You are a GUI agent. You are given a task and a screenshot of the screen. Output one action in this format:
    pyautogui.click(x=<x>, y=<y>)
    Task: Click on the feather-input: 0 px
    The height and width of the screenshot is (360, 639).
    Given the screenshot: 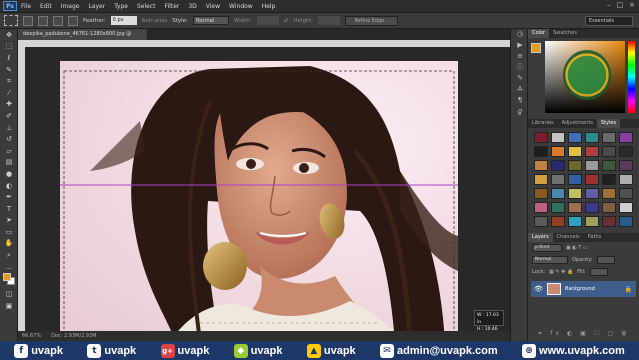 What is the action you would take?
    pyautogui.click(x=123, y=20)
    